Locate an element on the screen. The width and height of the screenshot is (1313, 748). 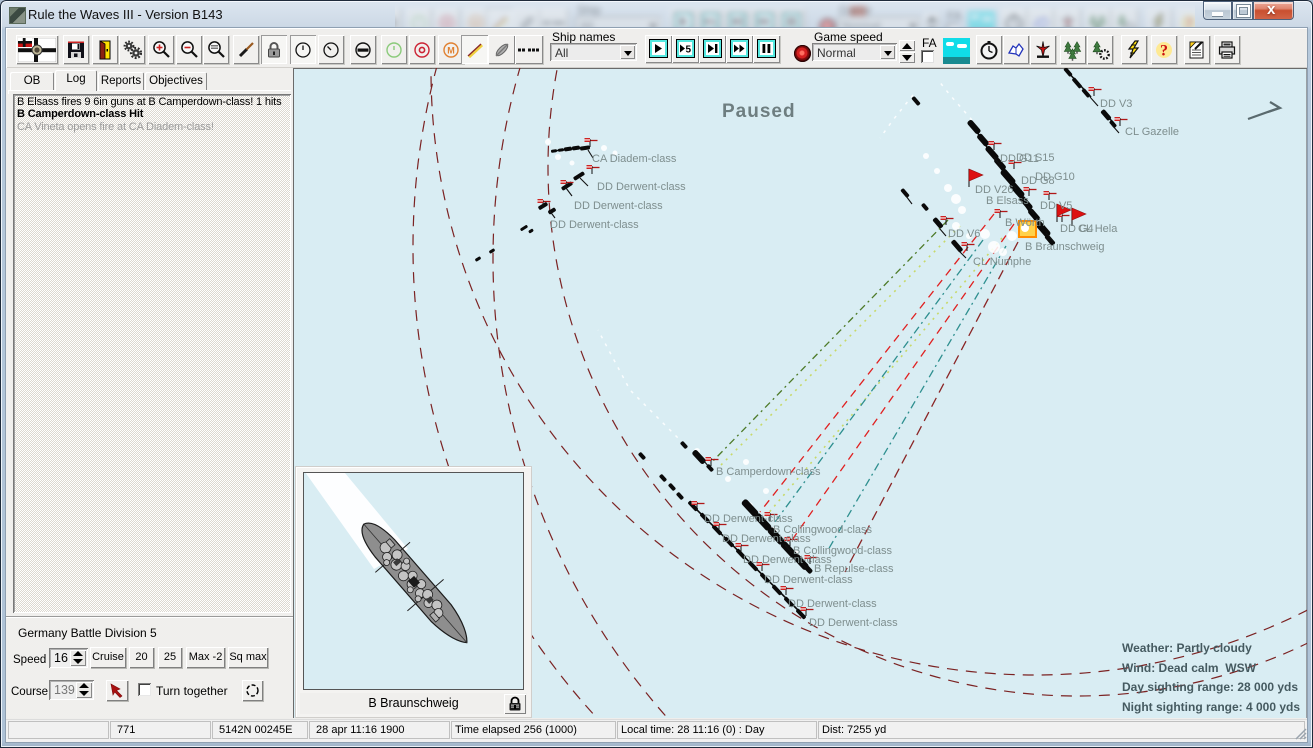
svg-text: DD V5 is located at coordinates (1056, 206).